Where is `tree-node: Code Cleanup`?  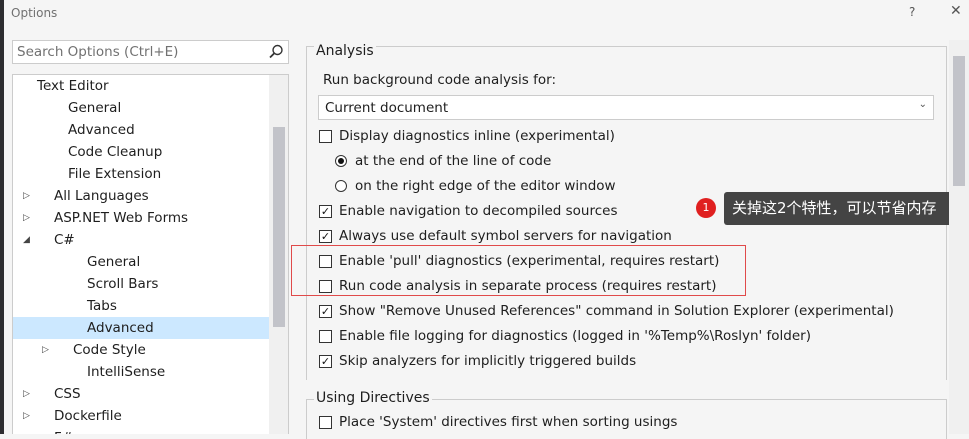 tree-node: Code Cleanup is located at coordinates (141, 152).